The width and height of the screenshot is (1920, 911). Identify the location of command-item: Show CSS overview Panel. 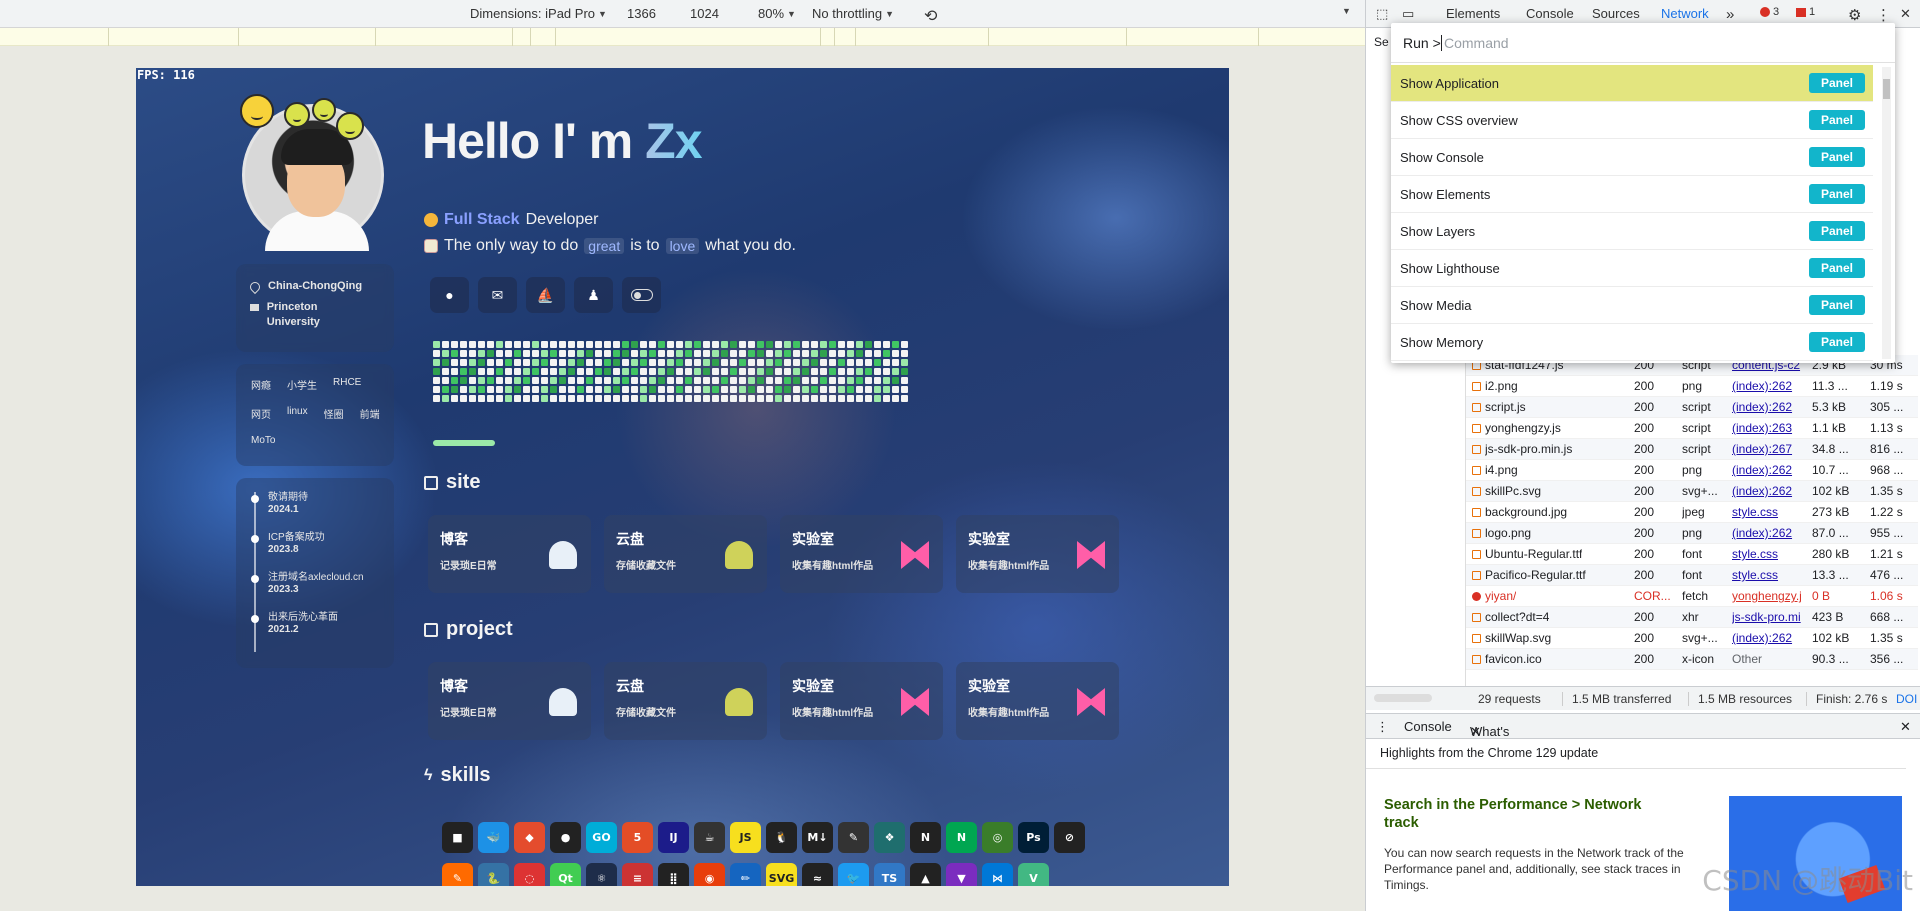
(1632, 120).